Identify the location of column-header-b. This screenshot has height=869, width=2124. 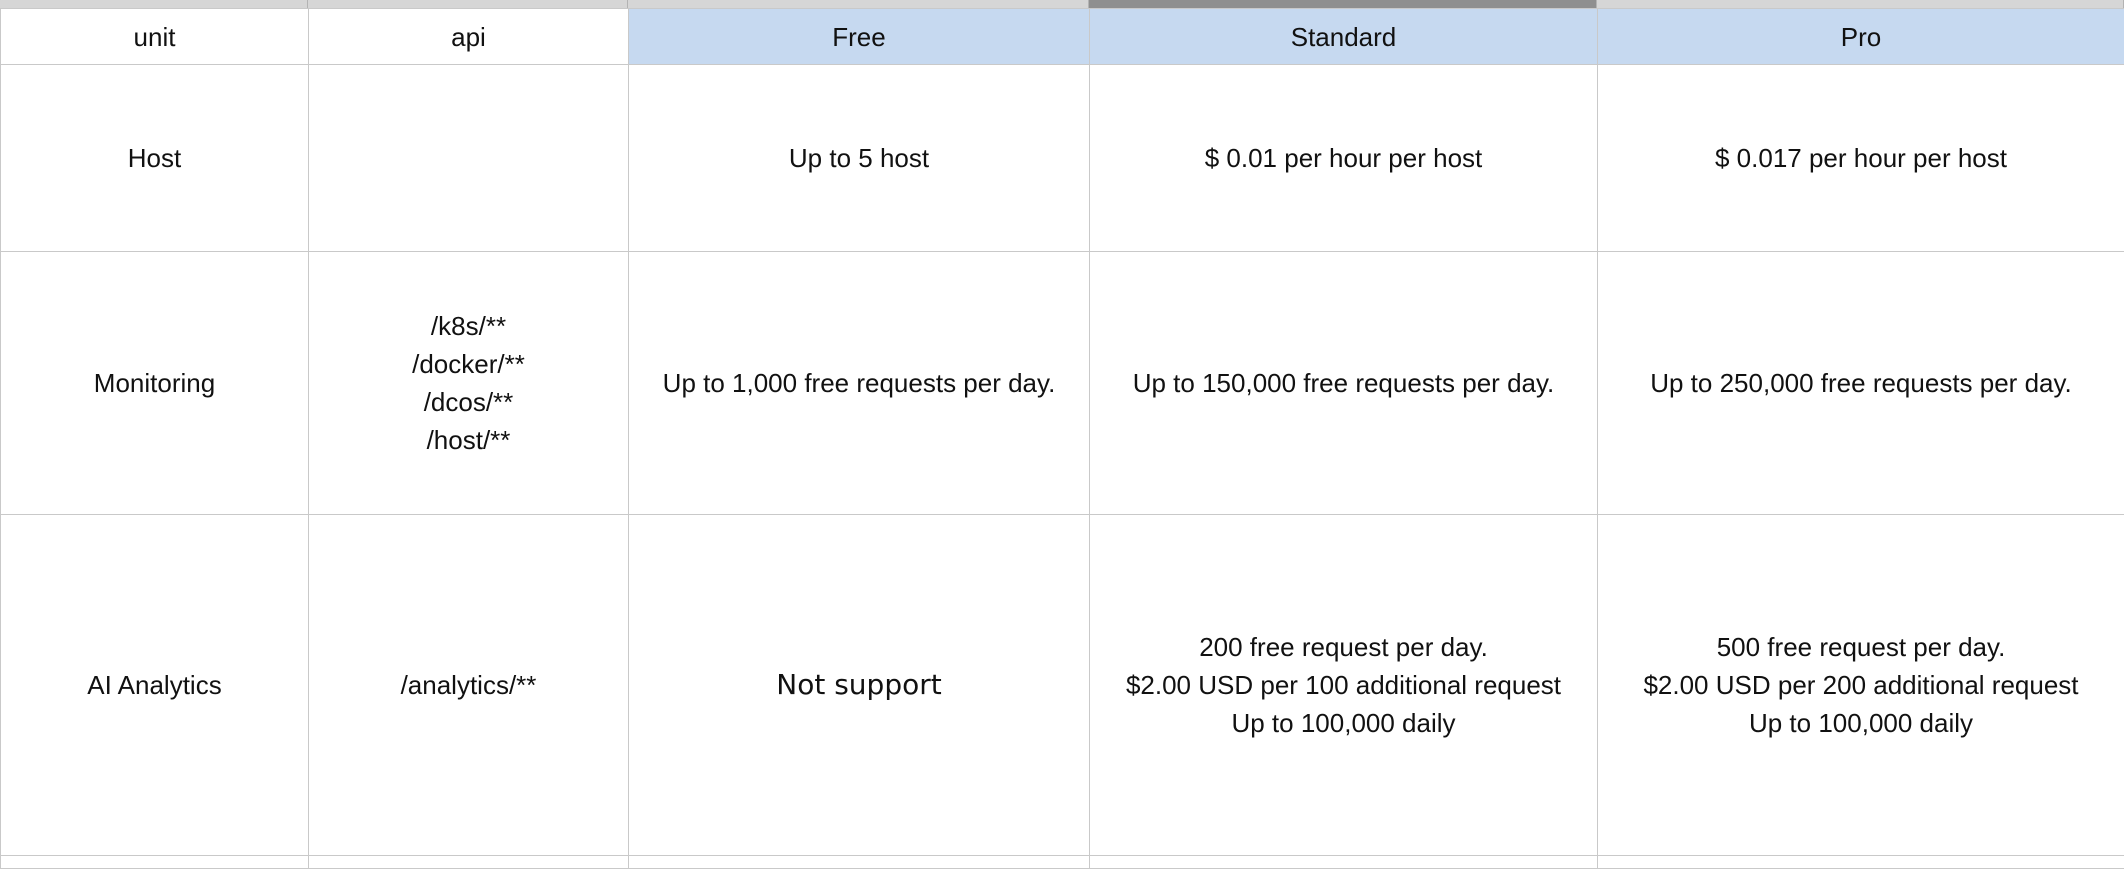
(468, 4).